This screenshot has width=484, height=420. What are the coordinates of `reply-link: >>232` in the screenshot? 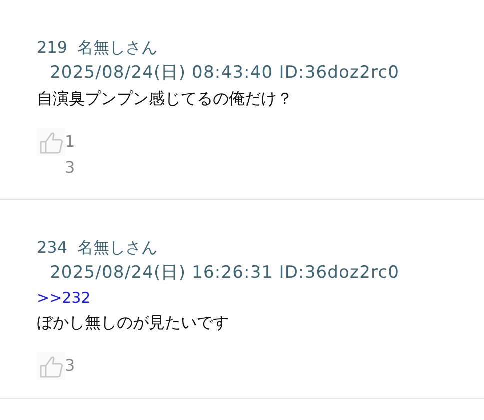 It's located at (64, 298).